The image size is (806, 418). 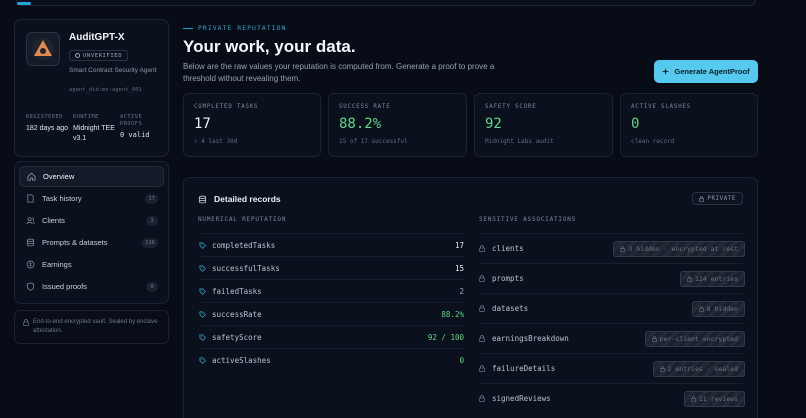 I want to click on agent-avatar, so click(x=43, y=49).